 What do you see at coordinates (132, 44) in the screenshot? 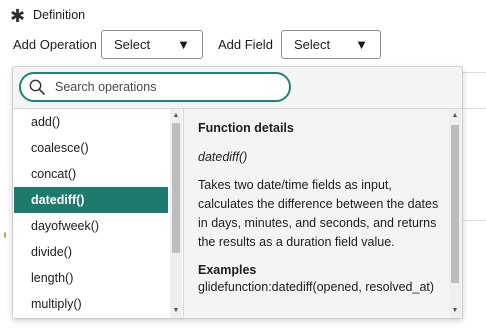
I see `add-operation-select-value: Select` at bounding box center [132, 44].